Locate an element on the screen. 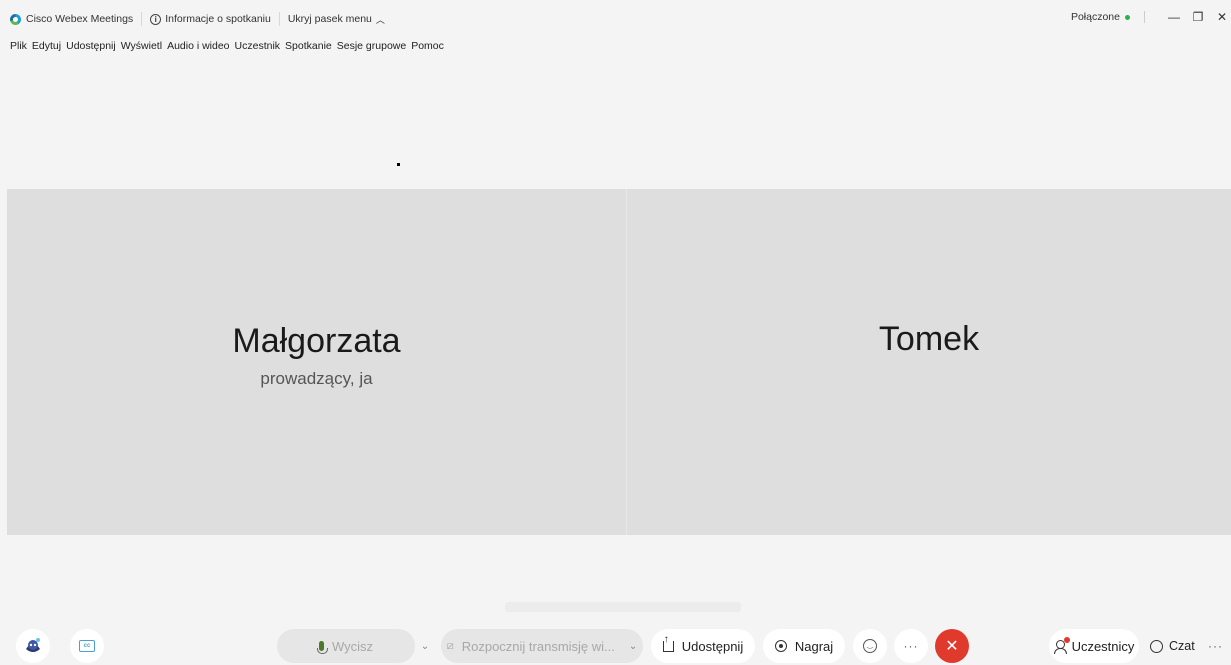 The height and width of the screenshot is (665, 1231). video-off-icon: ⧄ is located at coordinates (450, 645).